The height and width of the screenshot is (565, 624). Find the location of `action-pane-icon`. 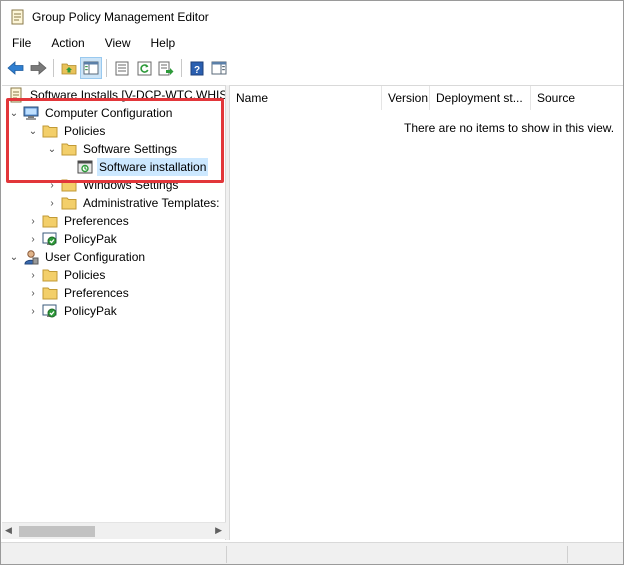

action-pane-icon is located at coordinates (219, 68).